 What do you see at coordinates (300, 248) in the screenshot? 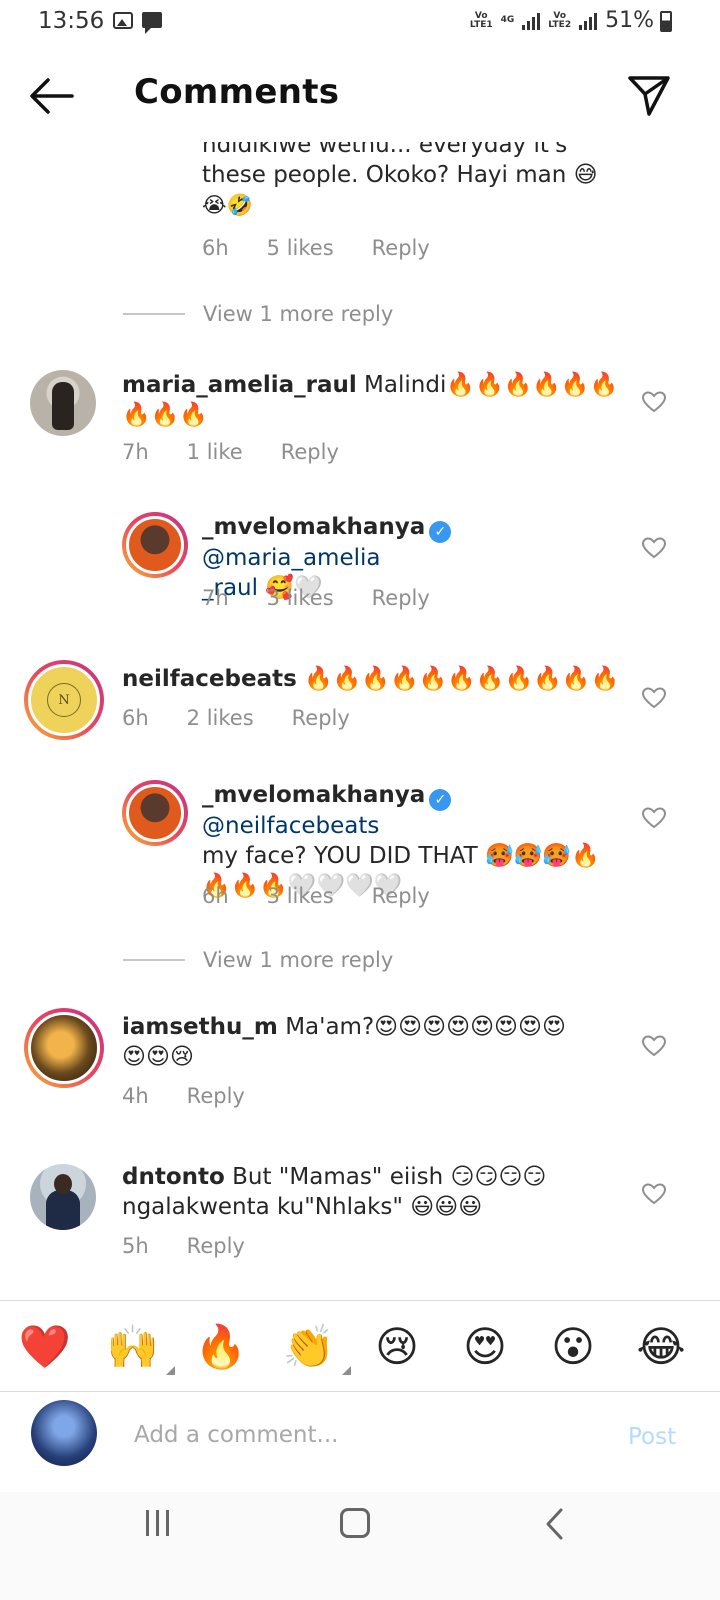
I see `likes-count: 5 likes` at bounding box center [300, 248].